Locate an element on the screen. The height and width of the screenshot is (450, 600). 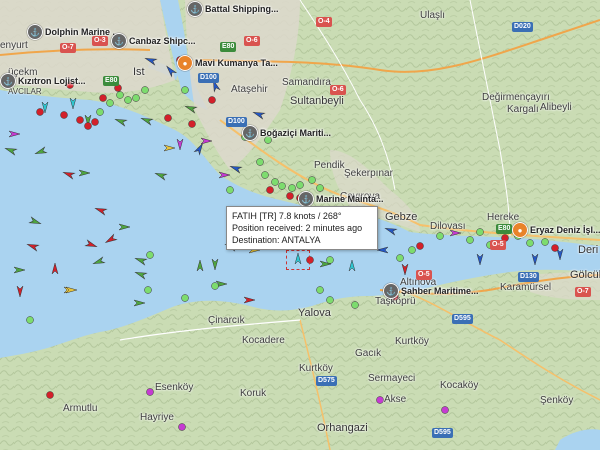
selected-vessel-marker is located at coordinates (298, 260).